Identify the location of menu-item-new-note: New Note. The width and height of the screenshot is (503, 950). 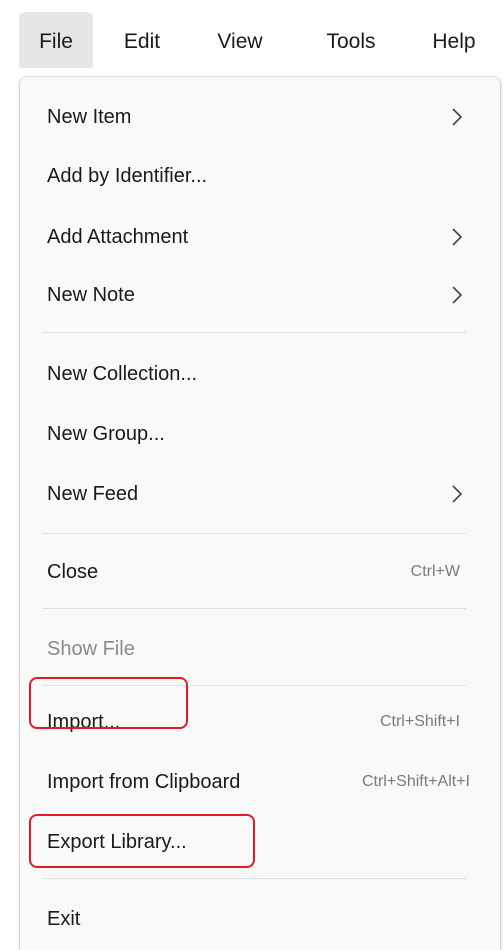
(260, 295).